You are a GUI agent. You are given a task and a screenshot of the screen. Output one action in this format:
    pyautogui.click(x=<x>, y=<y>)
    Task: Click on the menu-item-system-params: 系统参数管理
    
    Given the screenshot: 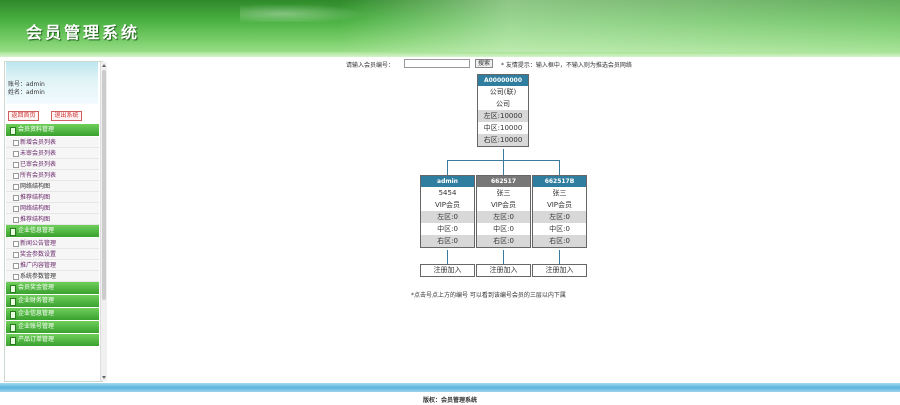 What is the action you would take?
    pyautogui.click(x=52, y=276)
    